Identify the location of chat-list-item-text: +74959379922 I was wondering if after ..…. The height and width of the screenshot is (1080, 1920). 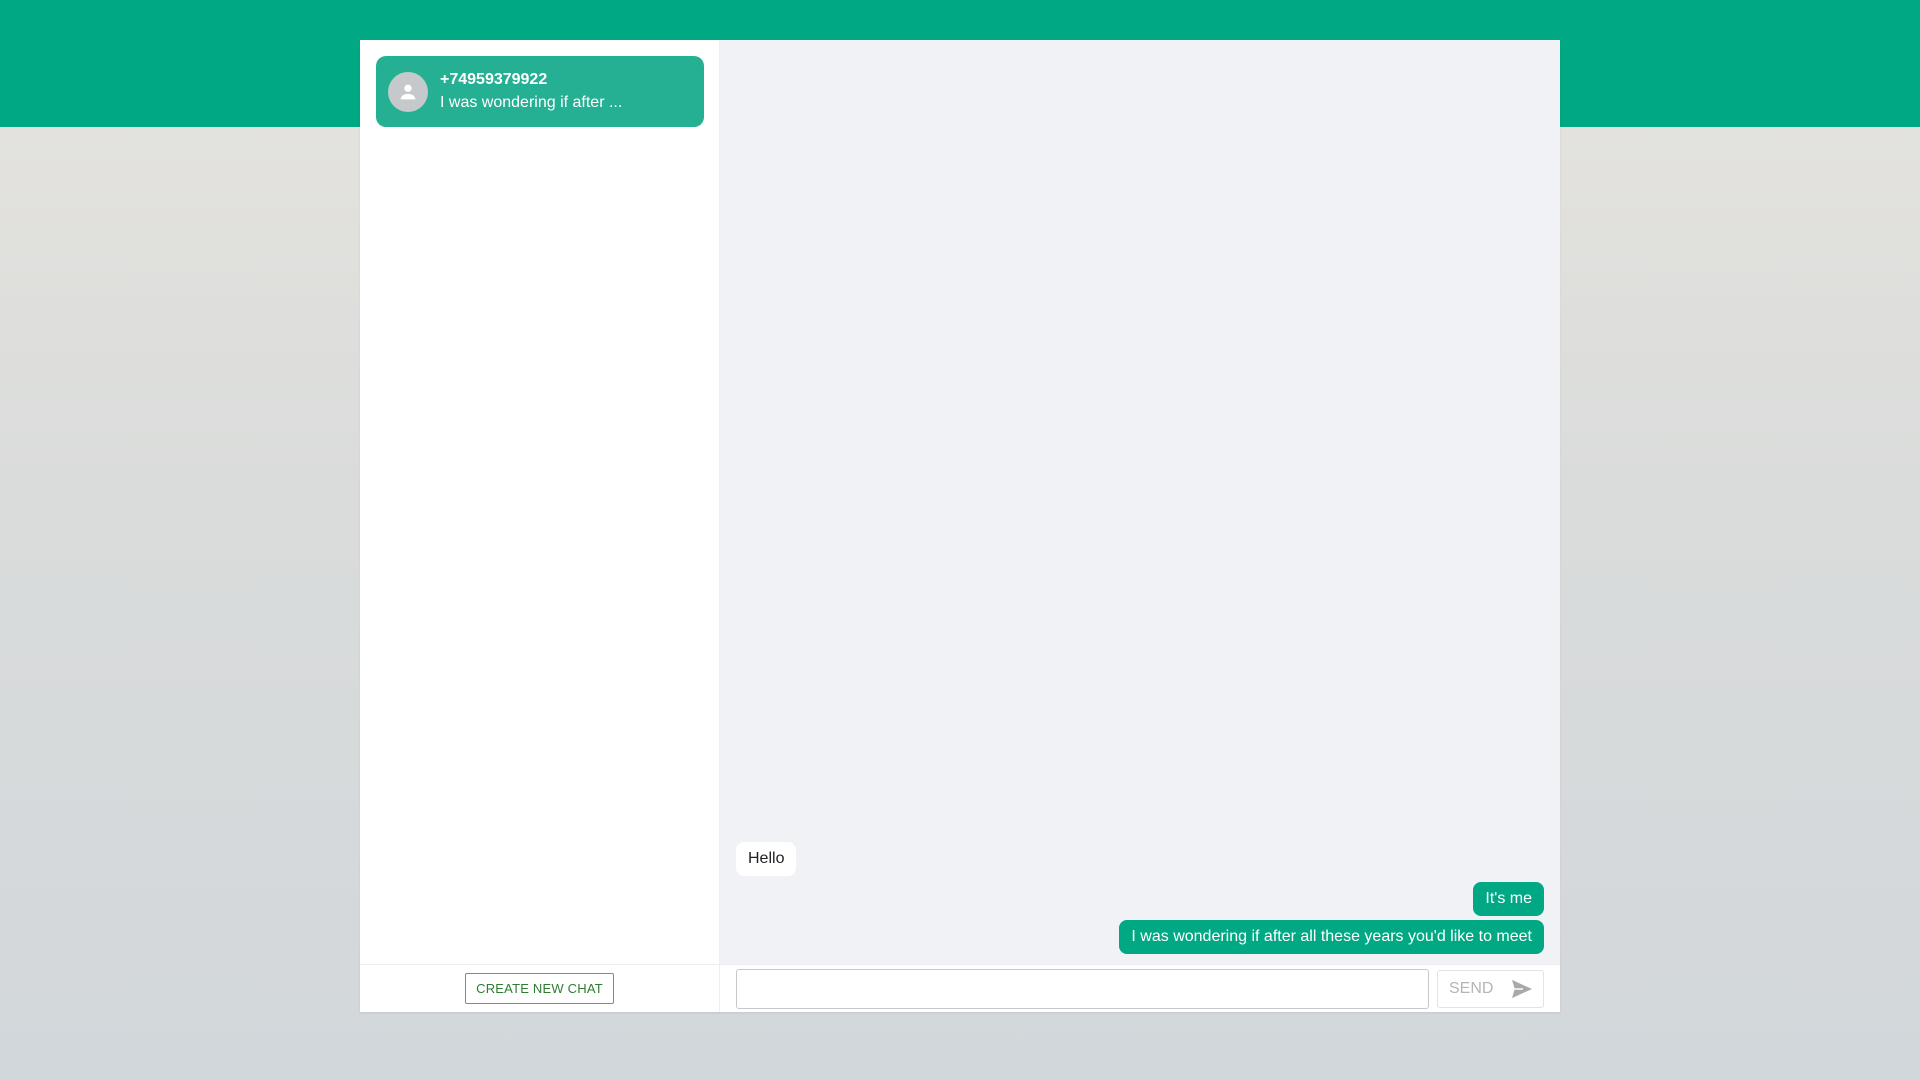
(531, 91).